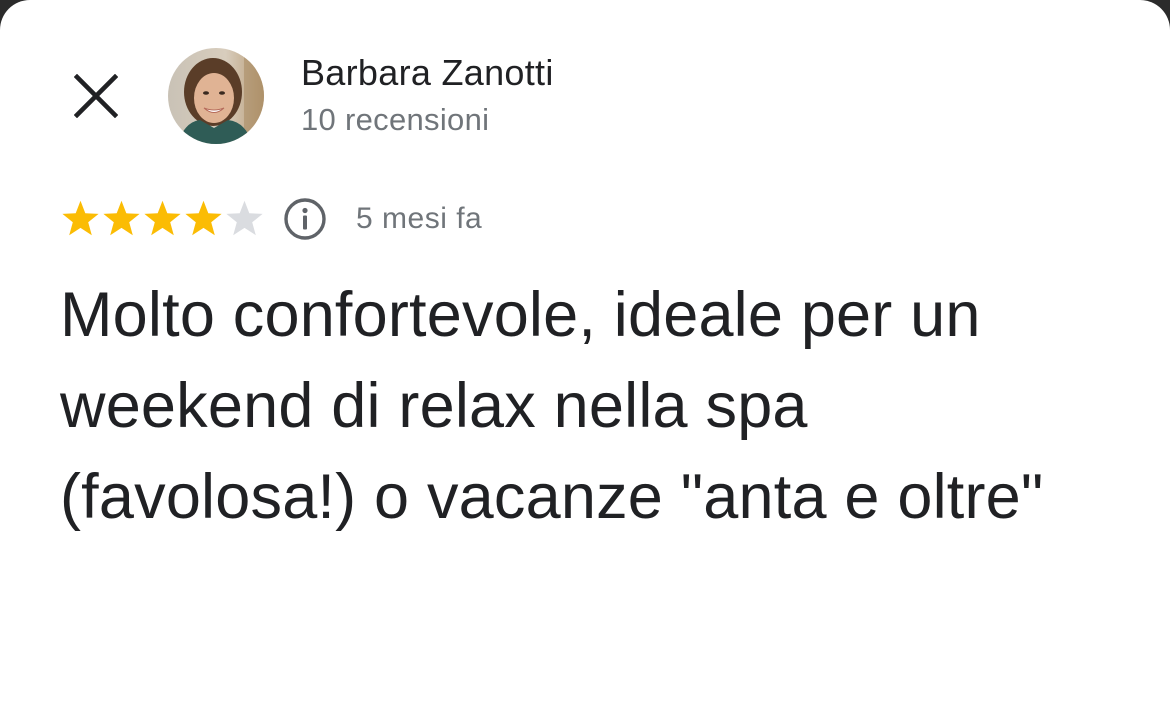  Describe the element at coordinates (271, 219) in the screenshot. I see `rating-row: 5 mesi fa` at that location.